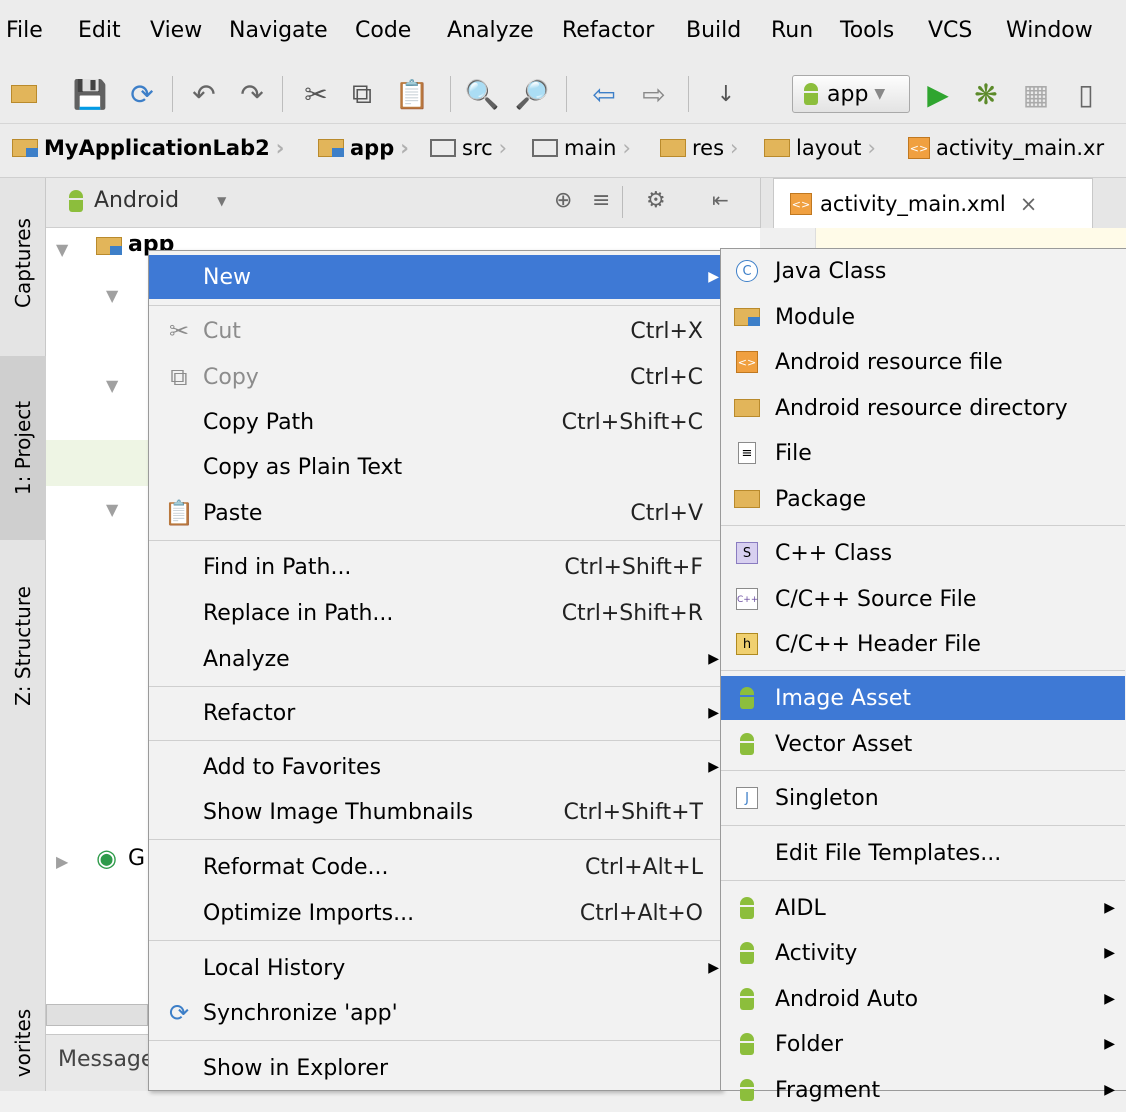 Image resolution: width=1126 pixels, height=1112 pixels. What do you see at coordinates (435, 867) in the screenshot?
I see `menu-item-reformat-code: Reformat Code... Ctrl+Alt+L` at bounding box center [435, 867].